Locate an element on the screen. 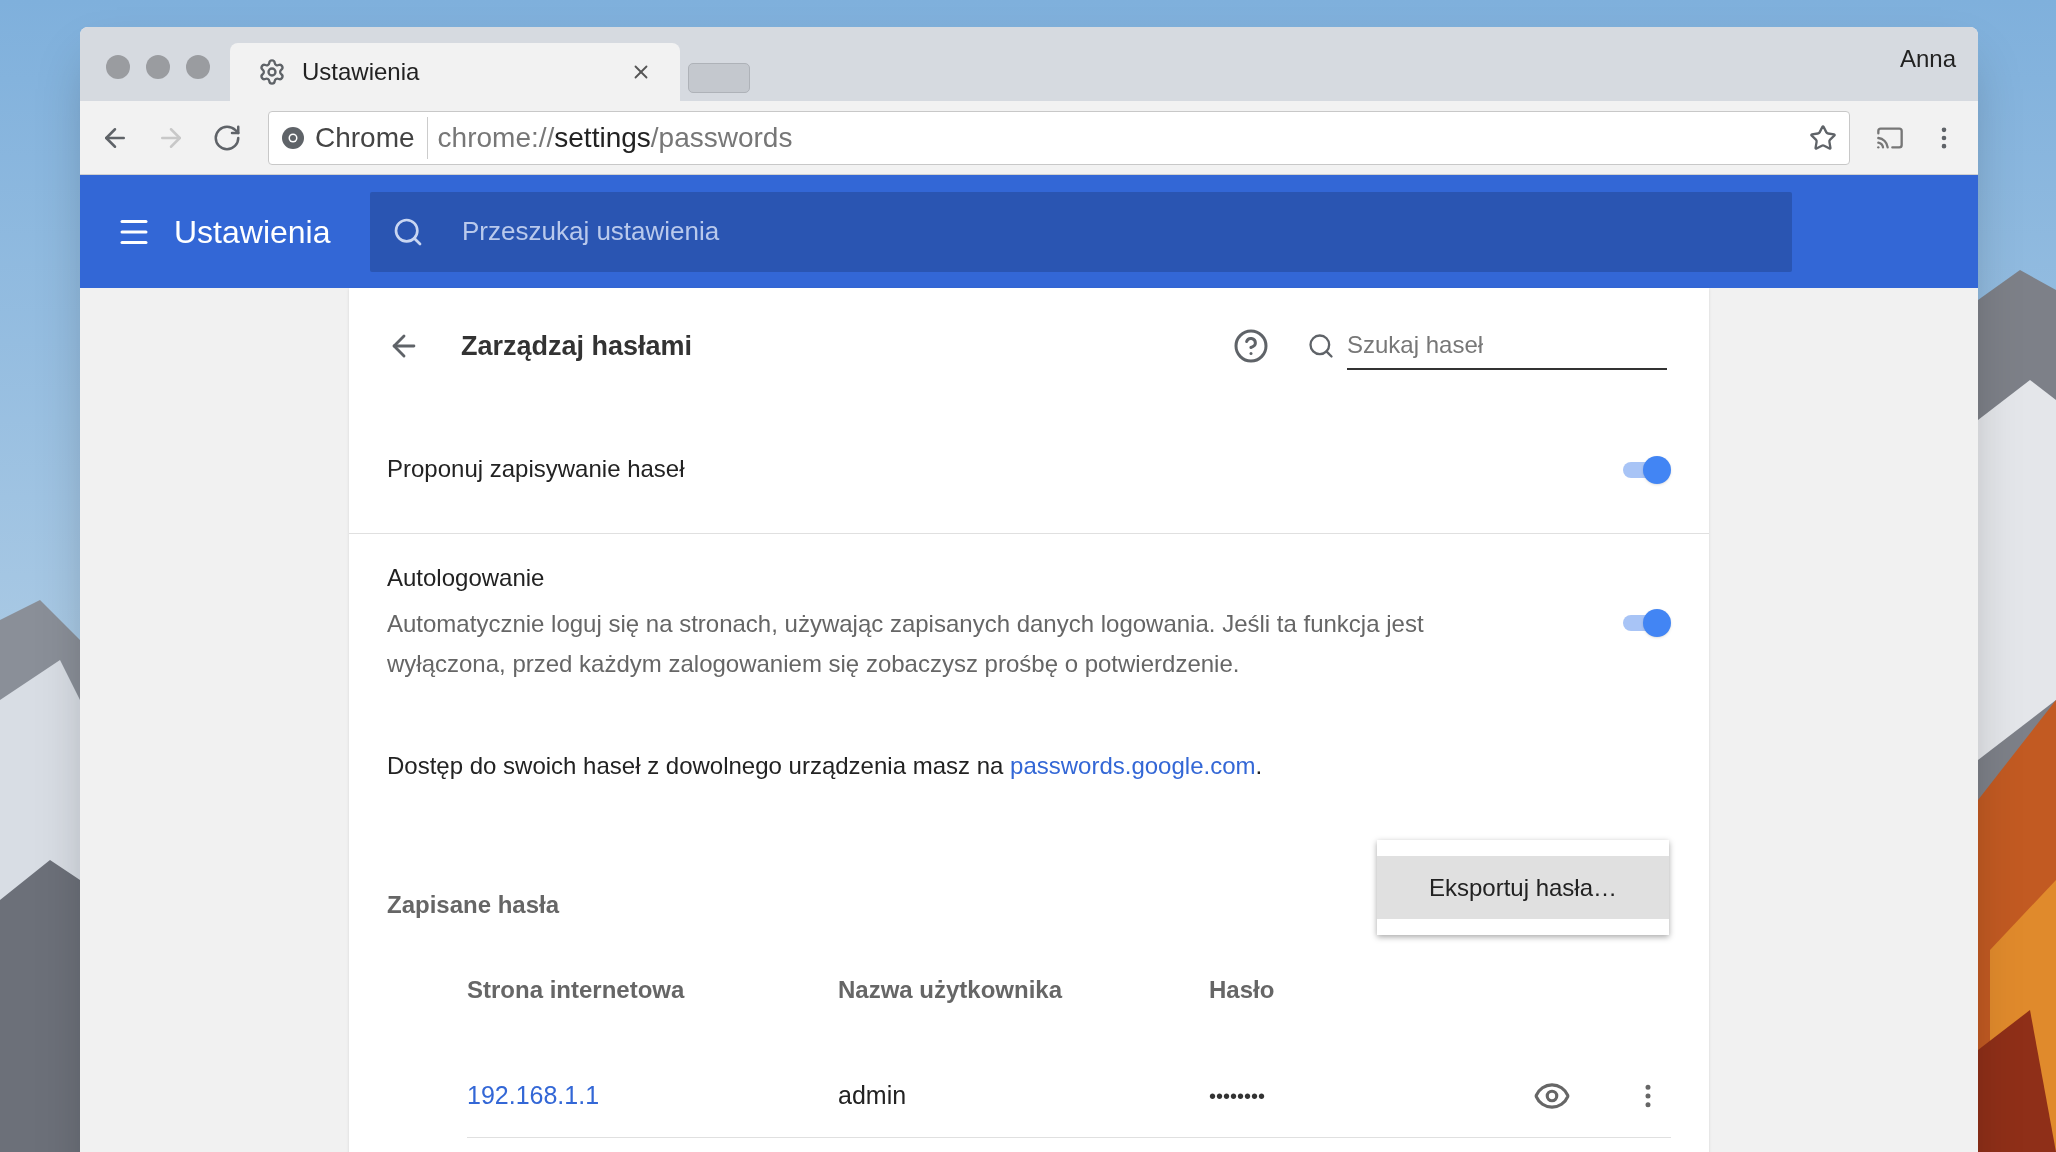  toggle-label: Autologowanie is located at coordinates (466, 578).